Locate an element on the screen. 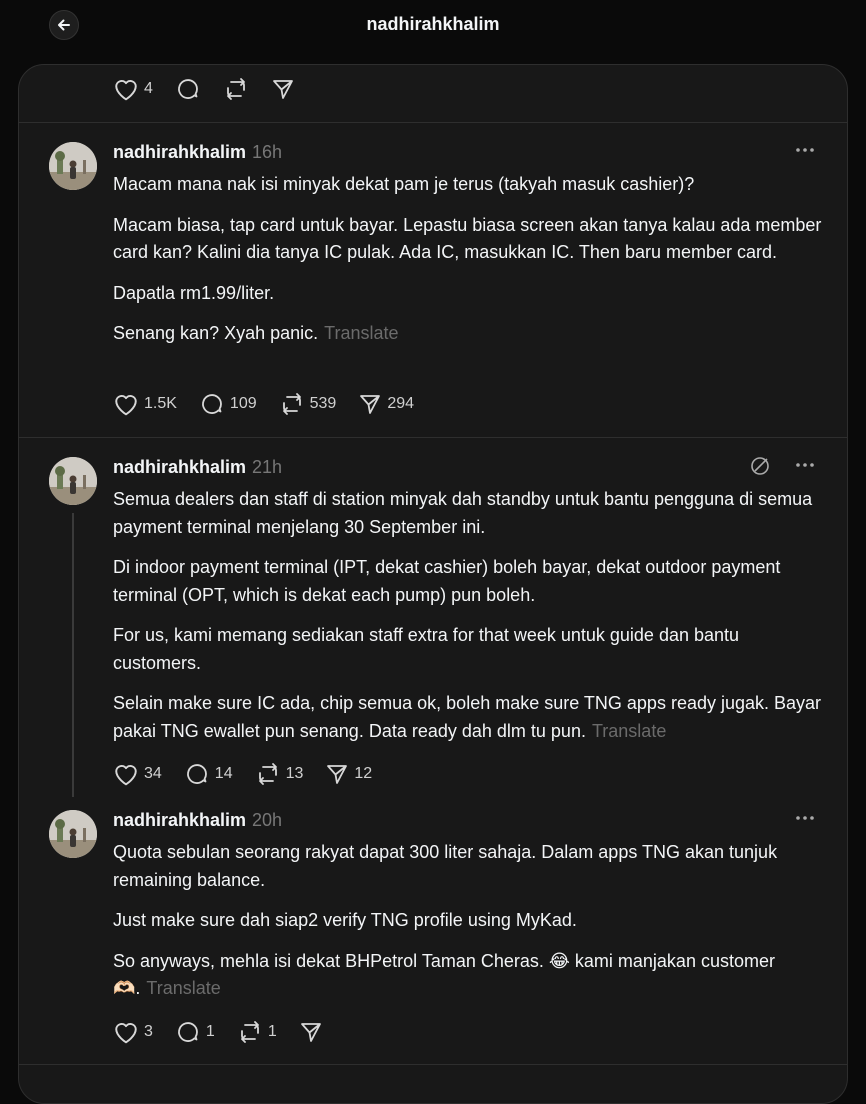  action-bar: 1.5K 109 539 294 is located at coordinates (274, 404).